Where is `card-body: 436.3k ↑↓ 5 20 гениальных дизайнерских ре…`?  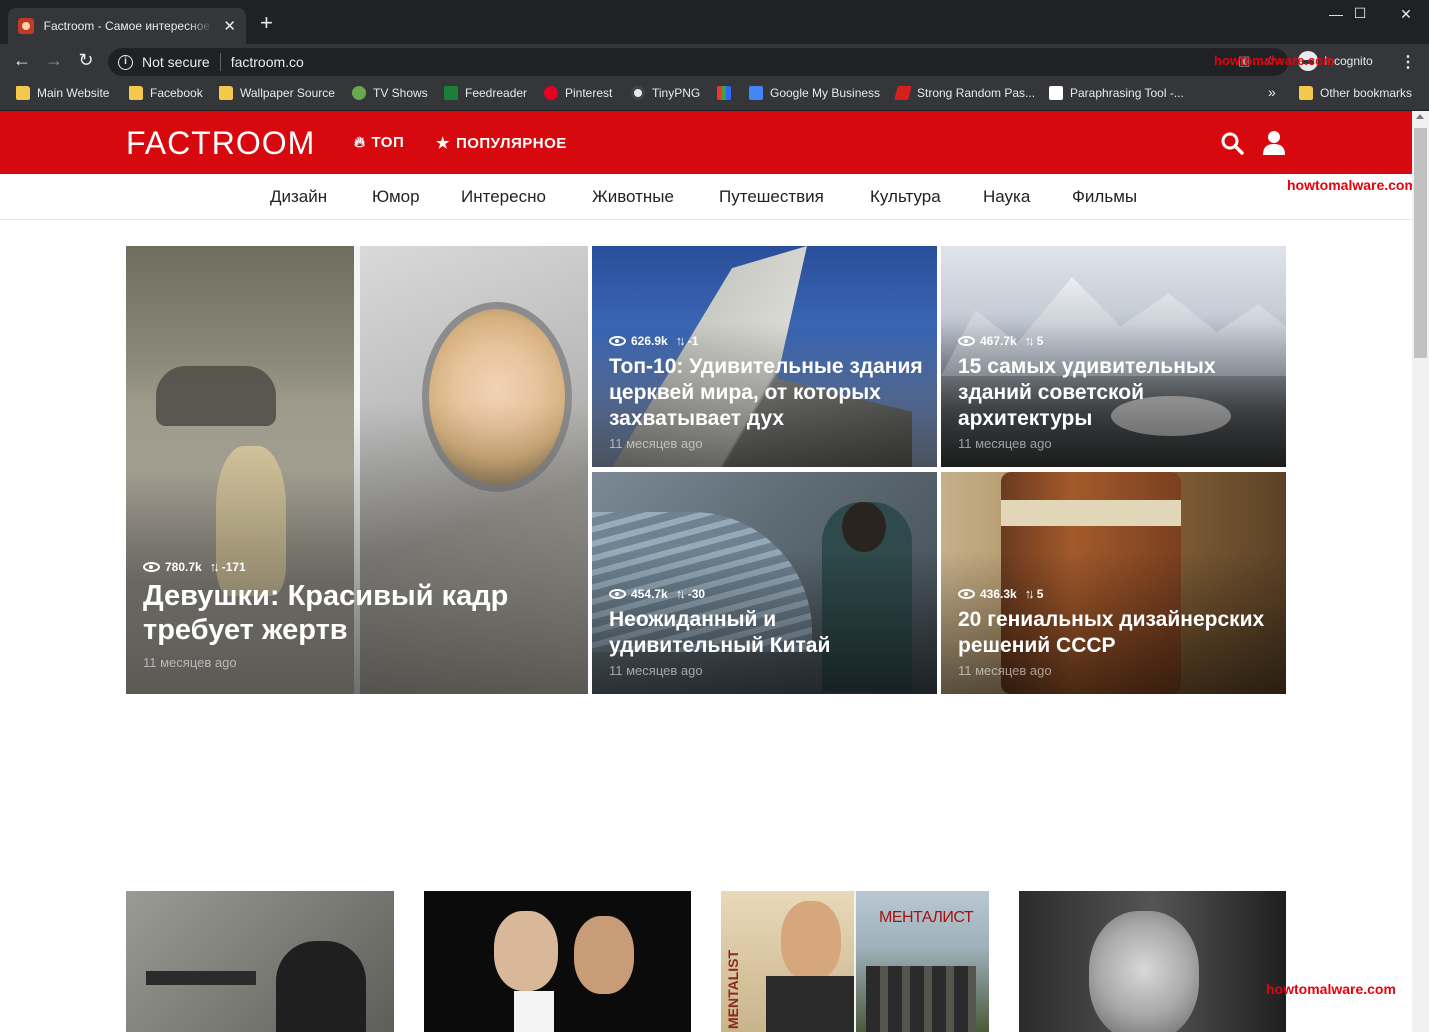 card-body: 436.3k ↑↓ 5 20 гениальных дизайнерских ре… is located at coordinates (1115, 632).